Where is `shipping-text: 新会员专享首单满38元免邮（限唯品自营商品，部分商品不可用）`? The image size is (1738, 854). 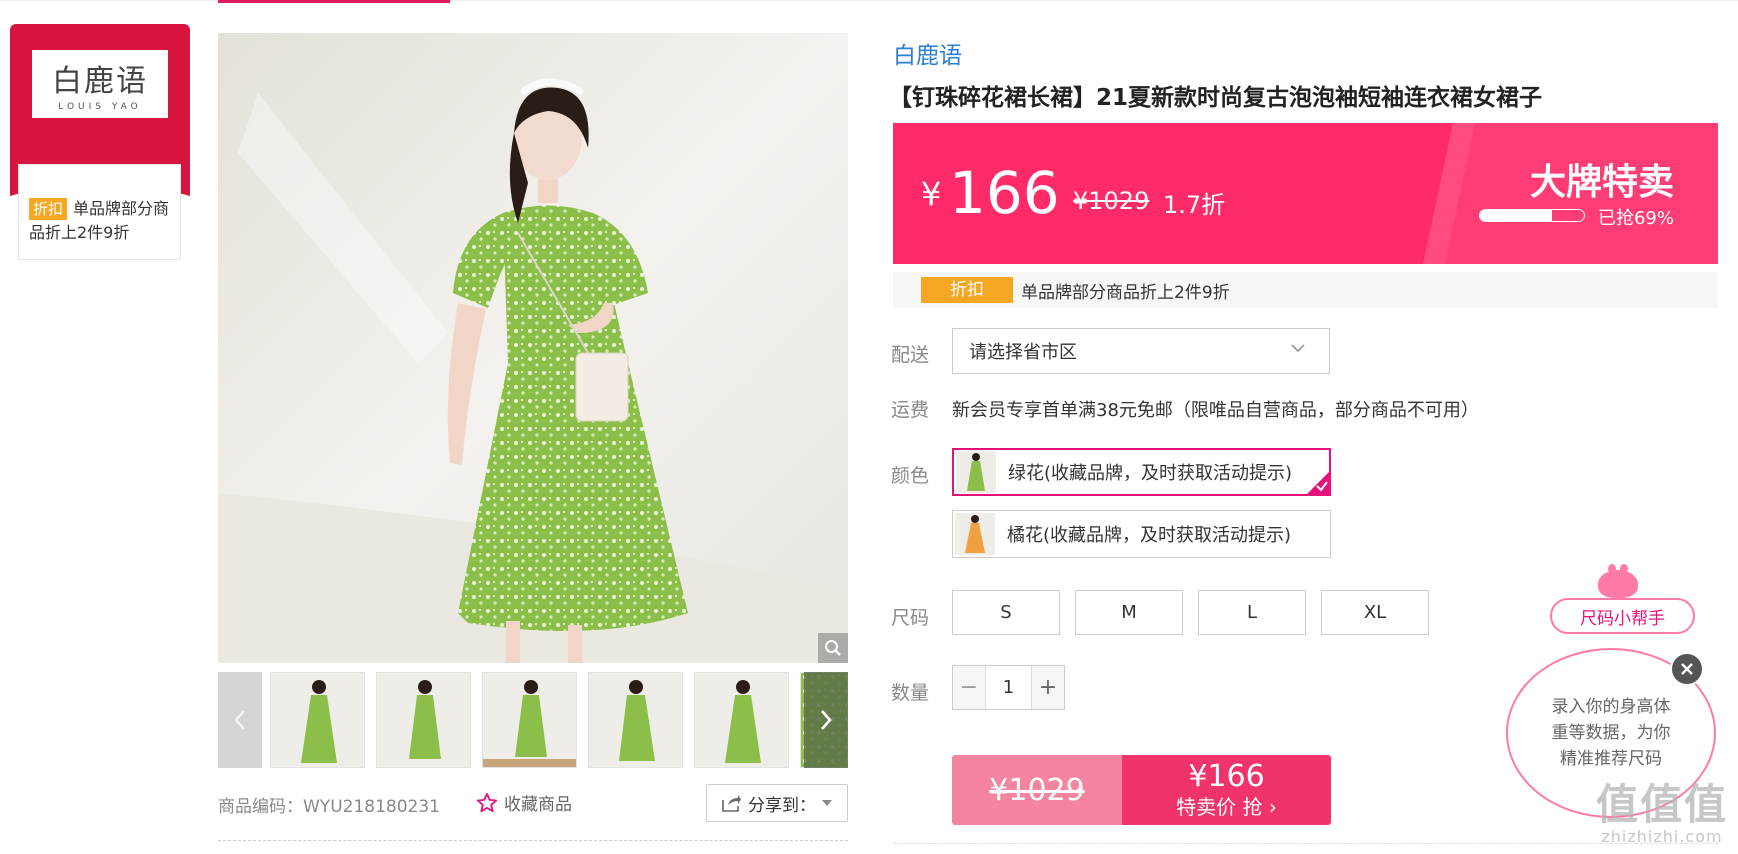 shipping-text: 新会员专享首单满38元免邮（限唯品自营商品，部分商品不可用） is located at coordinates (1215, 410).